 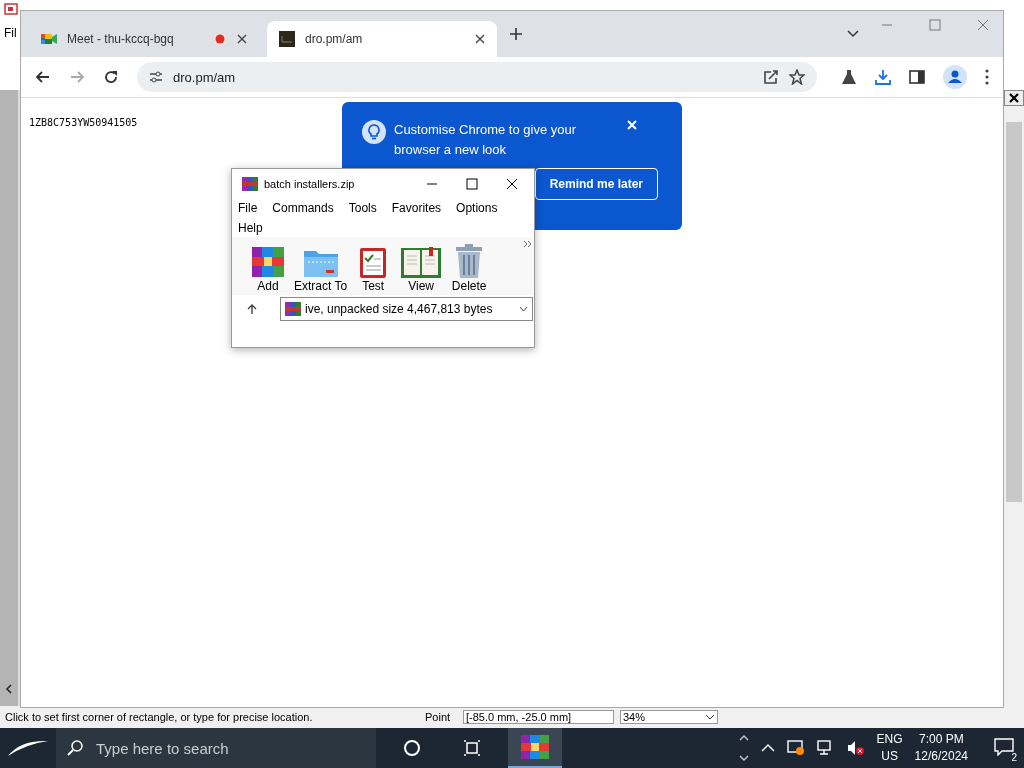 What do you see at coordinates (43, 77) in the screenshot?
I see `back-icon` at bounding box center [43, 77].